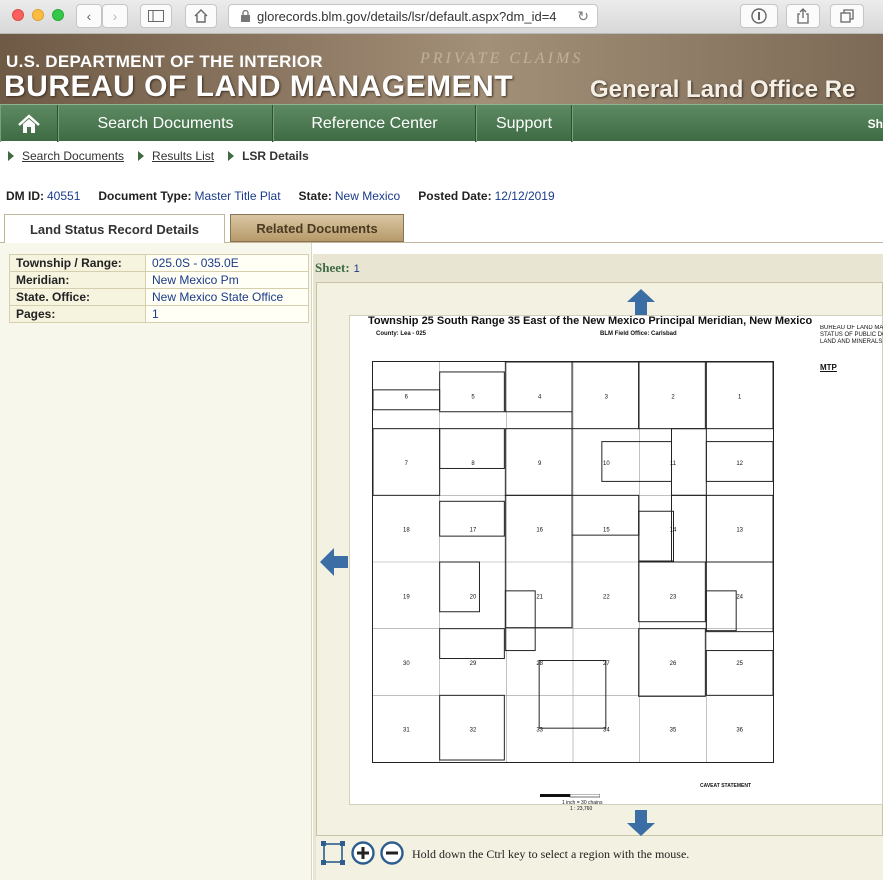  What do you see at coordinates (473, 531) in the screenshot?
I see `section-number: 17` at bounding box center [473, 531].